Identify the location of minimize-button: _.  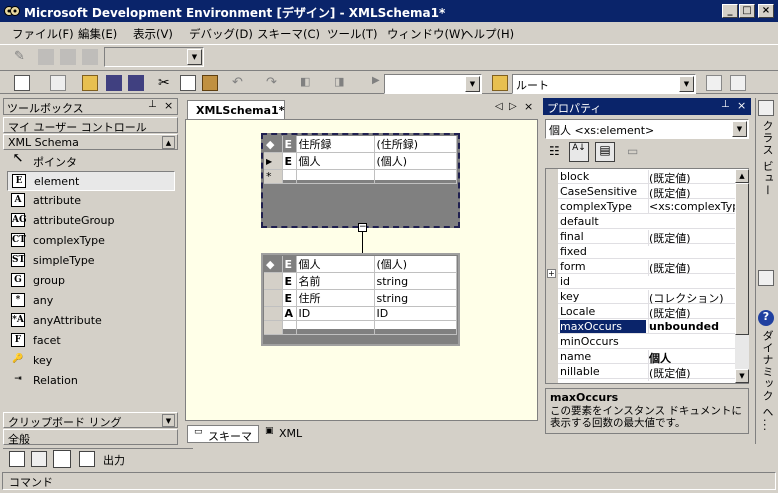
(730, 11).